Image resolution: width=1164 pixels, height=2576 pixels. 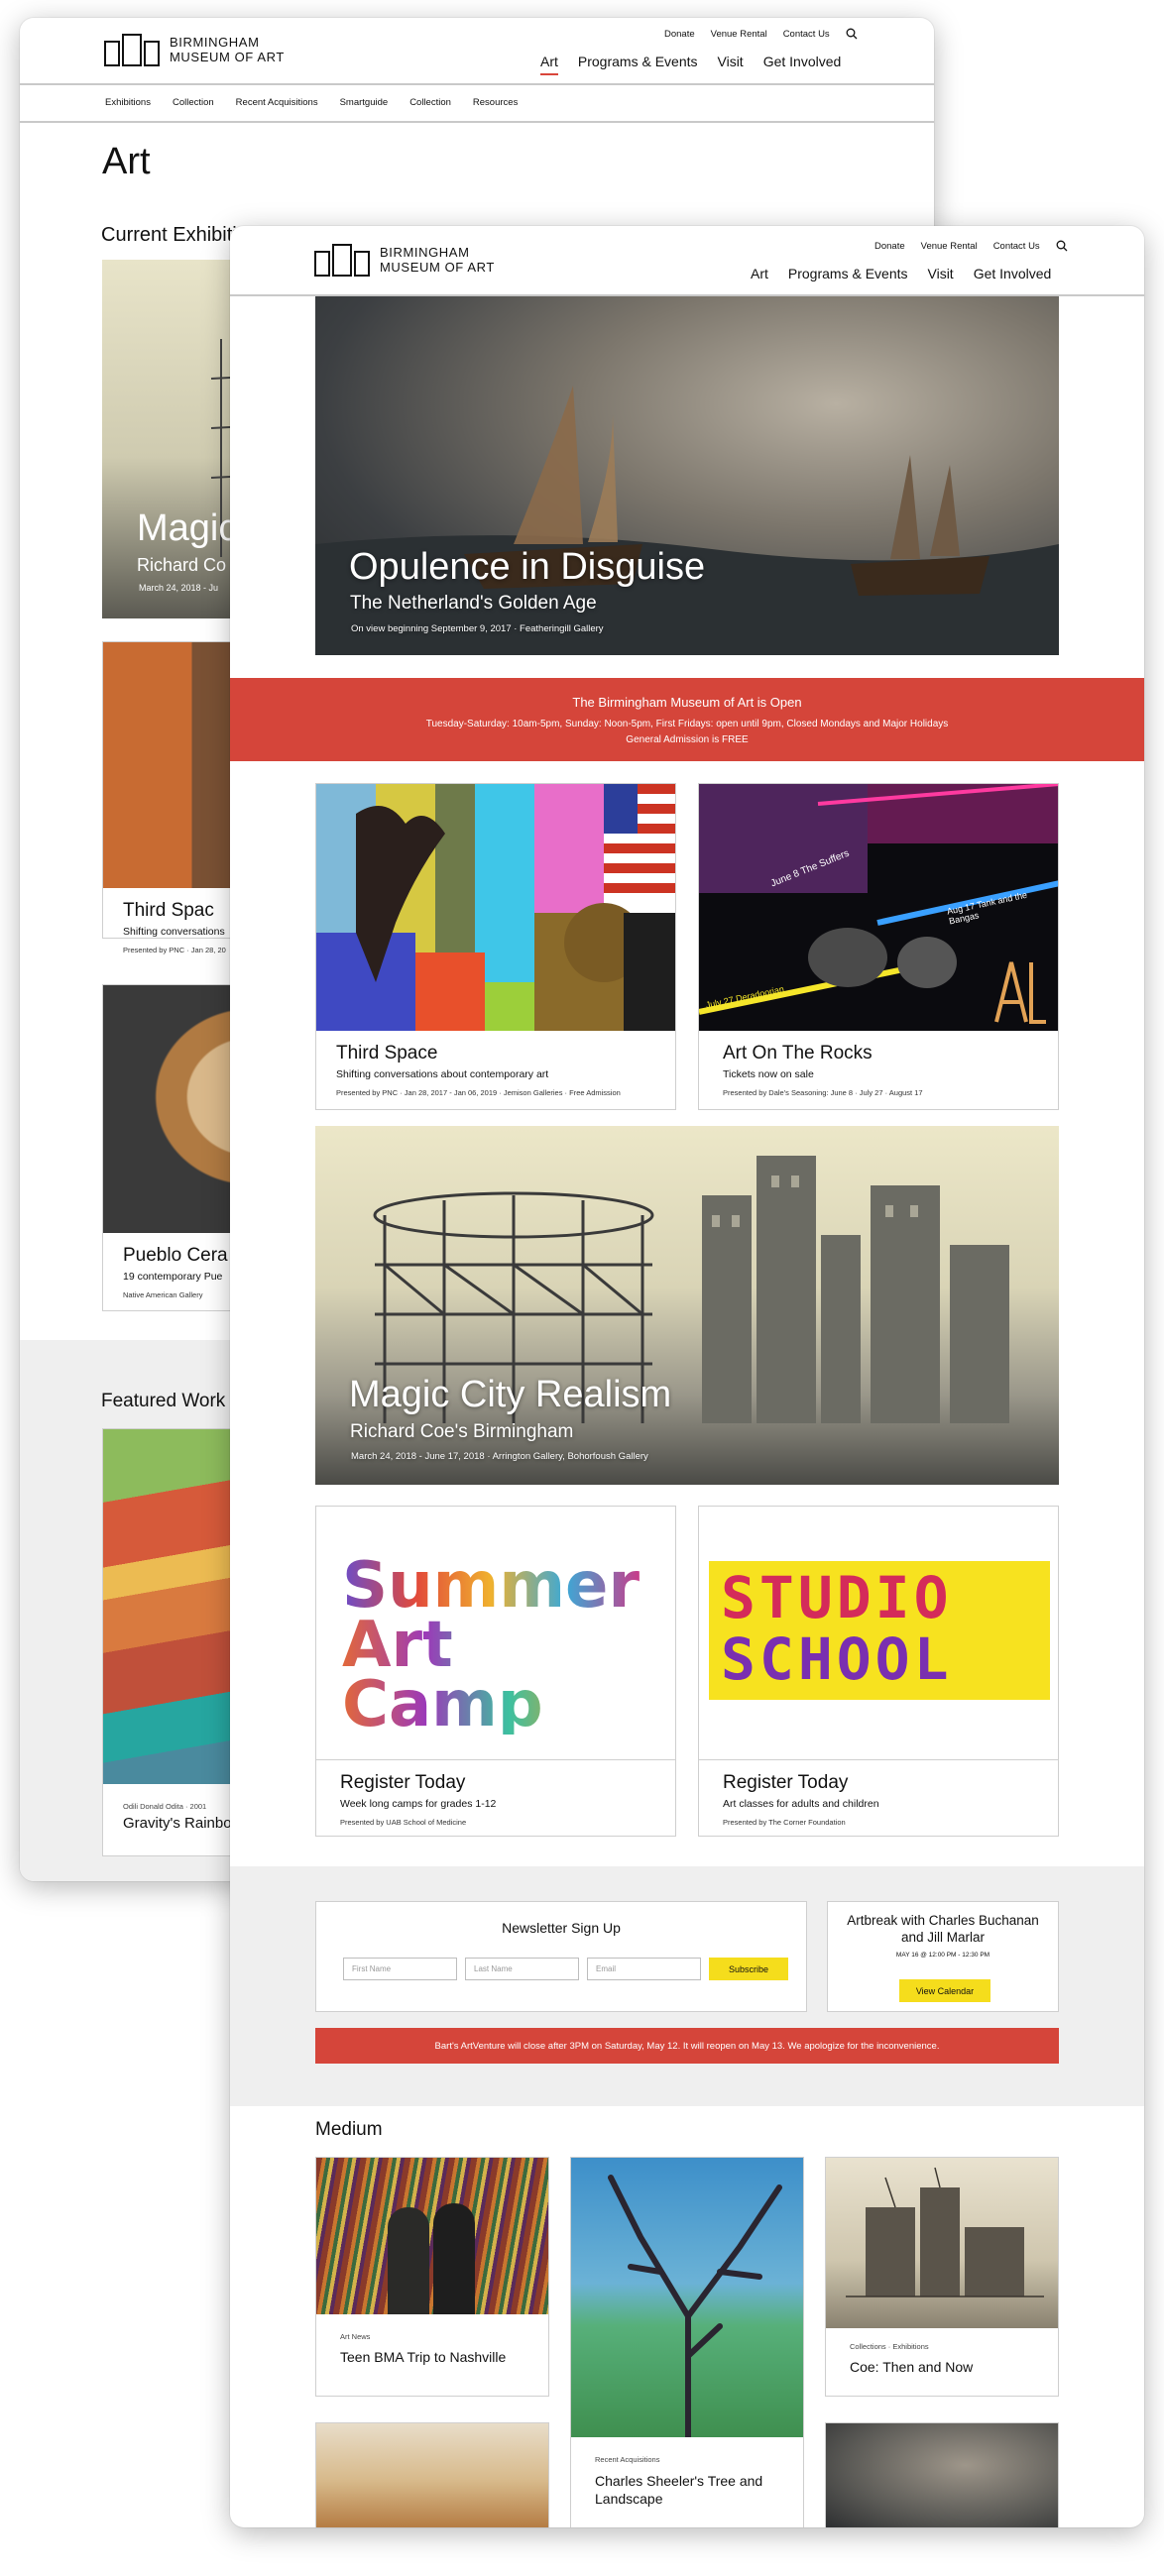 I want to click on back-magic-meta: March 24, 2018 - Ju, so click(x=179, y=588).